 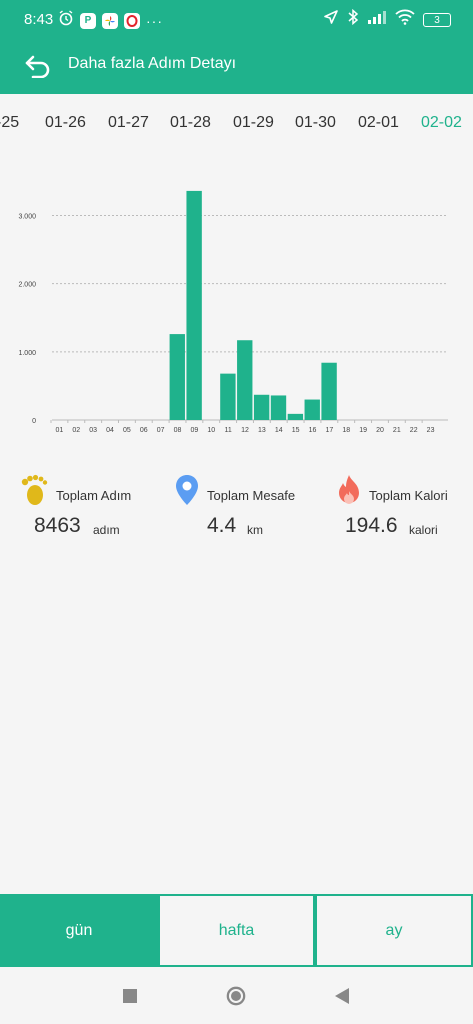 I want to click on y-tick-label: 0, so click(x=34, y=421).